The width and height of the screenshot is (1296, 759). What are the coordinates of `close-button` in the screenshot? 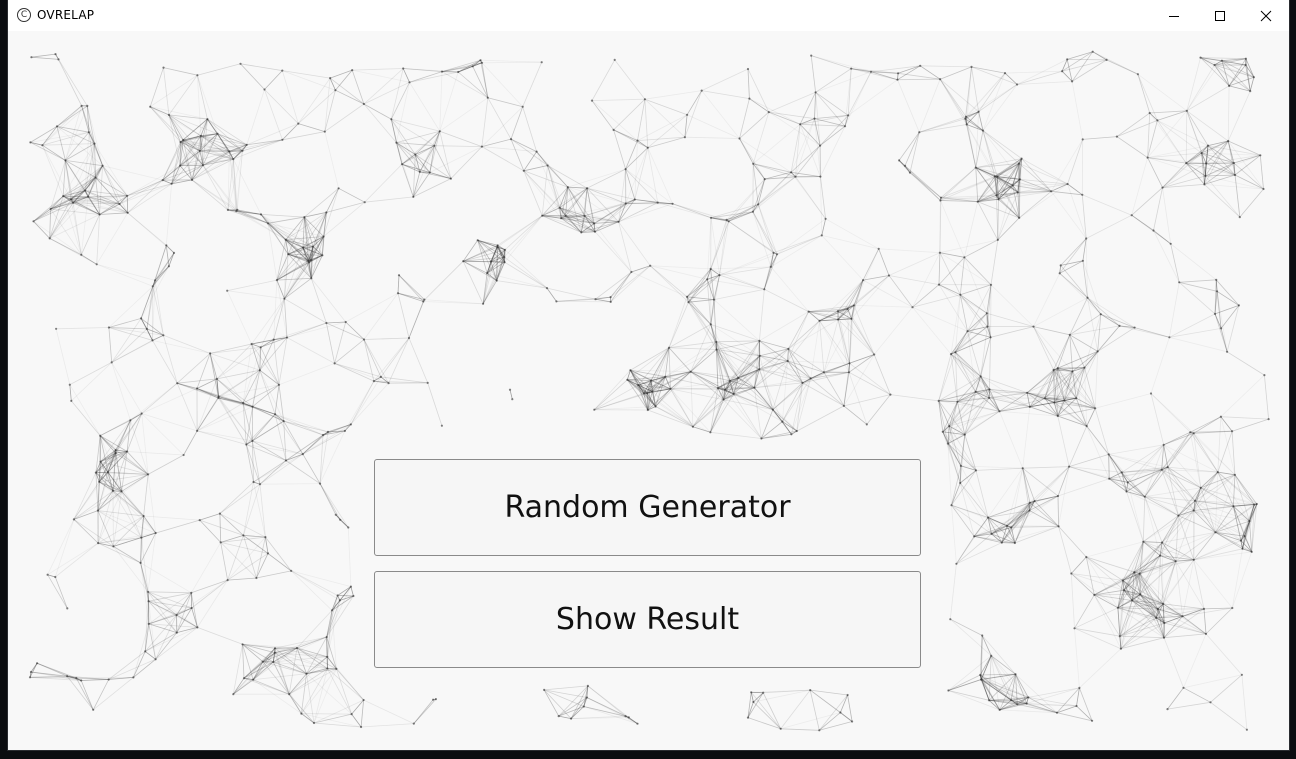 It's located at (1266, 15).